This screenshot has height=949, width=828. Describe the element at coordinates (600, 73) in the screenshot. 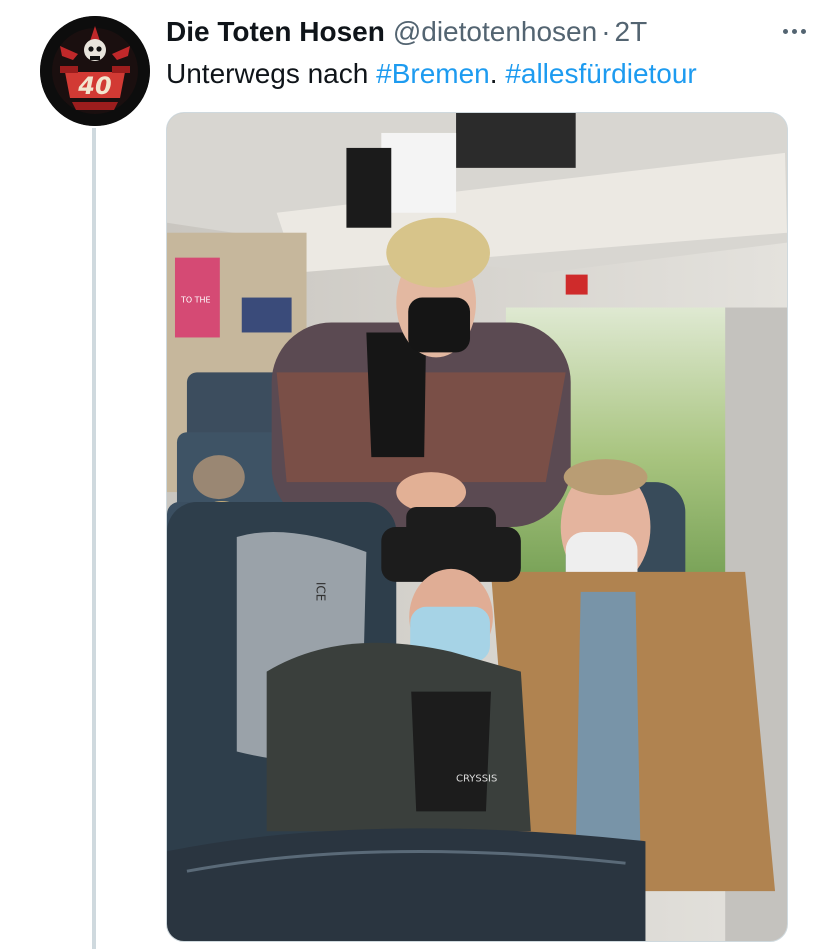

I see `hashtag-allesfuerdietour: #allesfürdietour` at that location.